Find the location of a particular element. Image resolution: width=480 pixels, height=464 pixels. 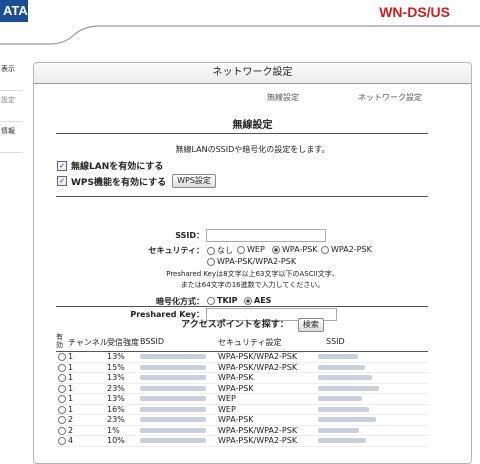

ssid-input is located at coordinates (266, 235).